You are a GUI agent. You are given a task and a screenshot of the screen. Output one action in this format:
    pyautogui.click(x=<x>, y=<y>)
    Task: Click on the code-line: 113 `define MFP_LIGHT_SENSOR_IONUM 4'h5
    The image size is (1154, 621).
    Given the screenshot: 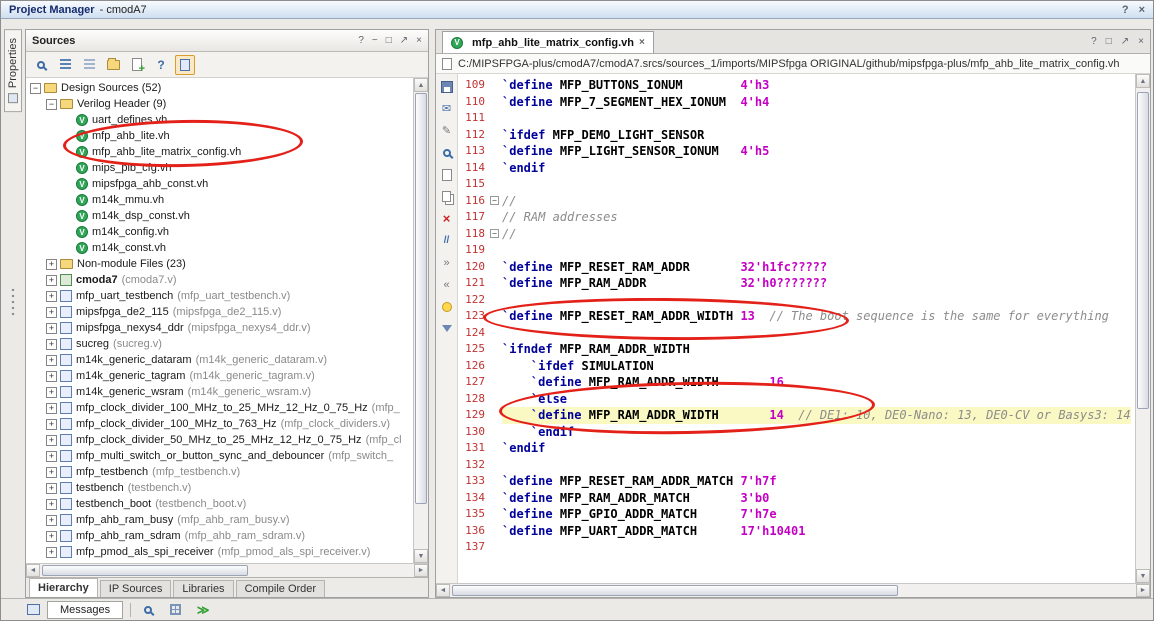 What is the action you would take?
    pyautogui.click(x=796, y=151)
    